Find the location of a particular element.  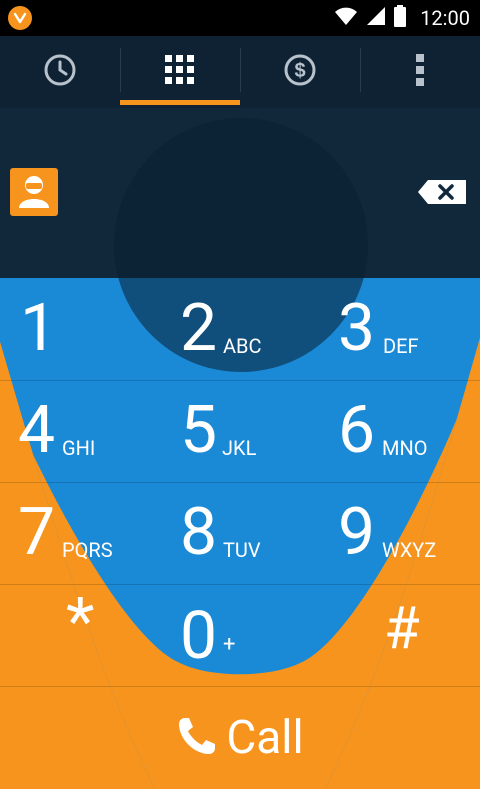

key-star: * is located at coordinates (80, 635).